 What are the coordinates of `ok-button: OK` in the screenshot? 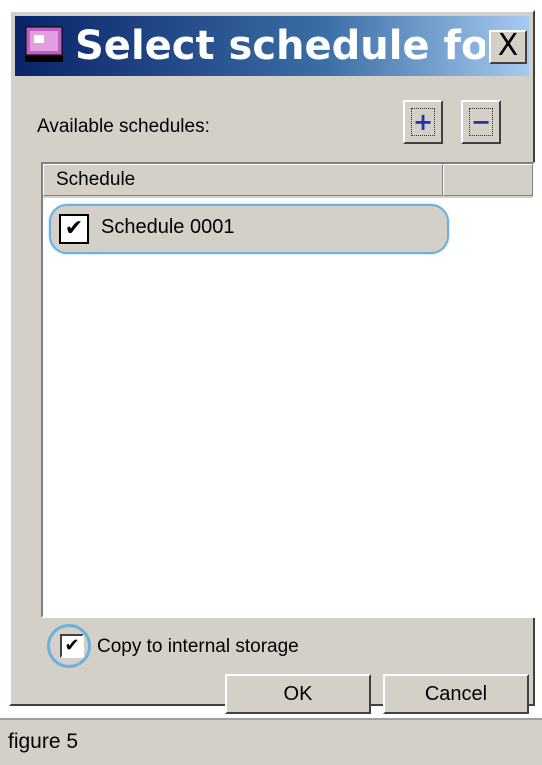 It's located at (298, 694).